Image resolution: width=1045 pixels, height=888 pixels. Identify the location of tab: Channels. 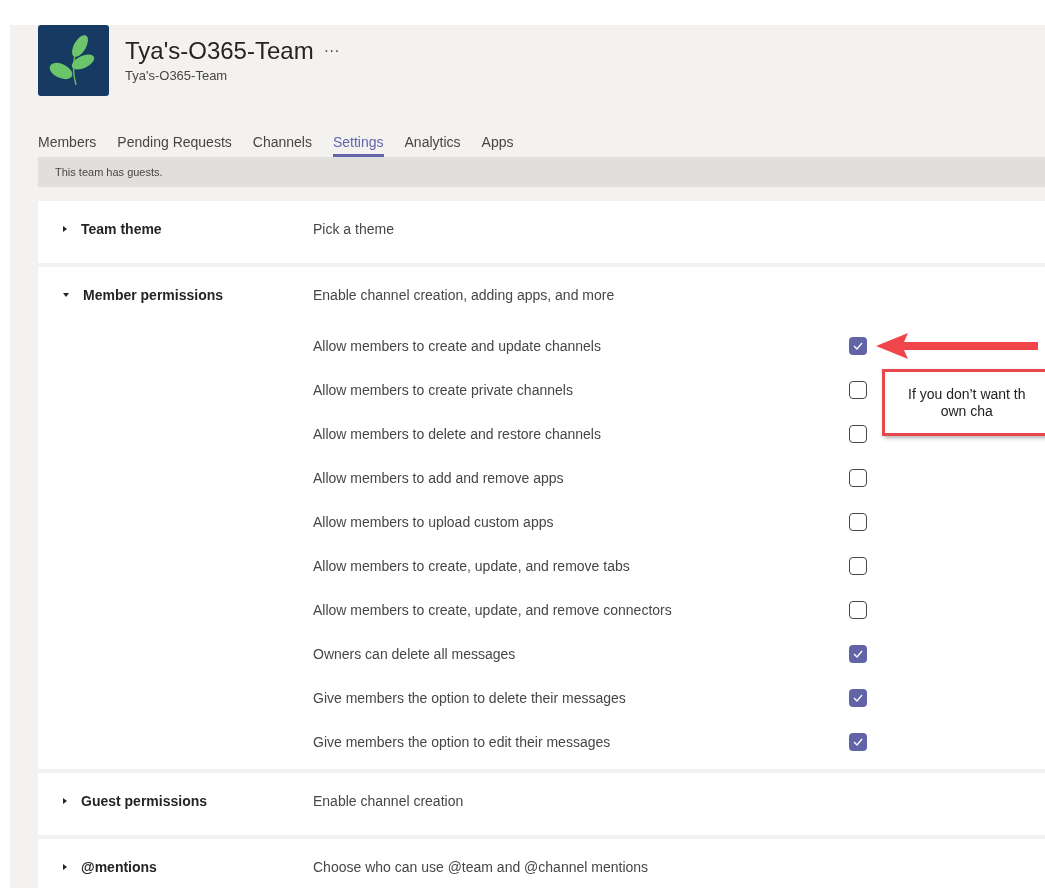
(282, 144).